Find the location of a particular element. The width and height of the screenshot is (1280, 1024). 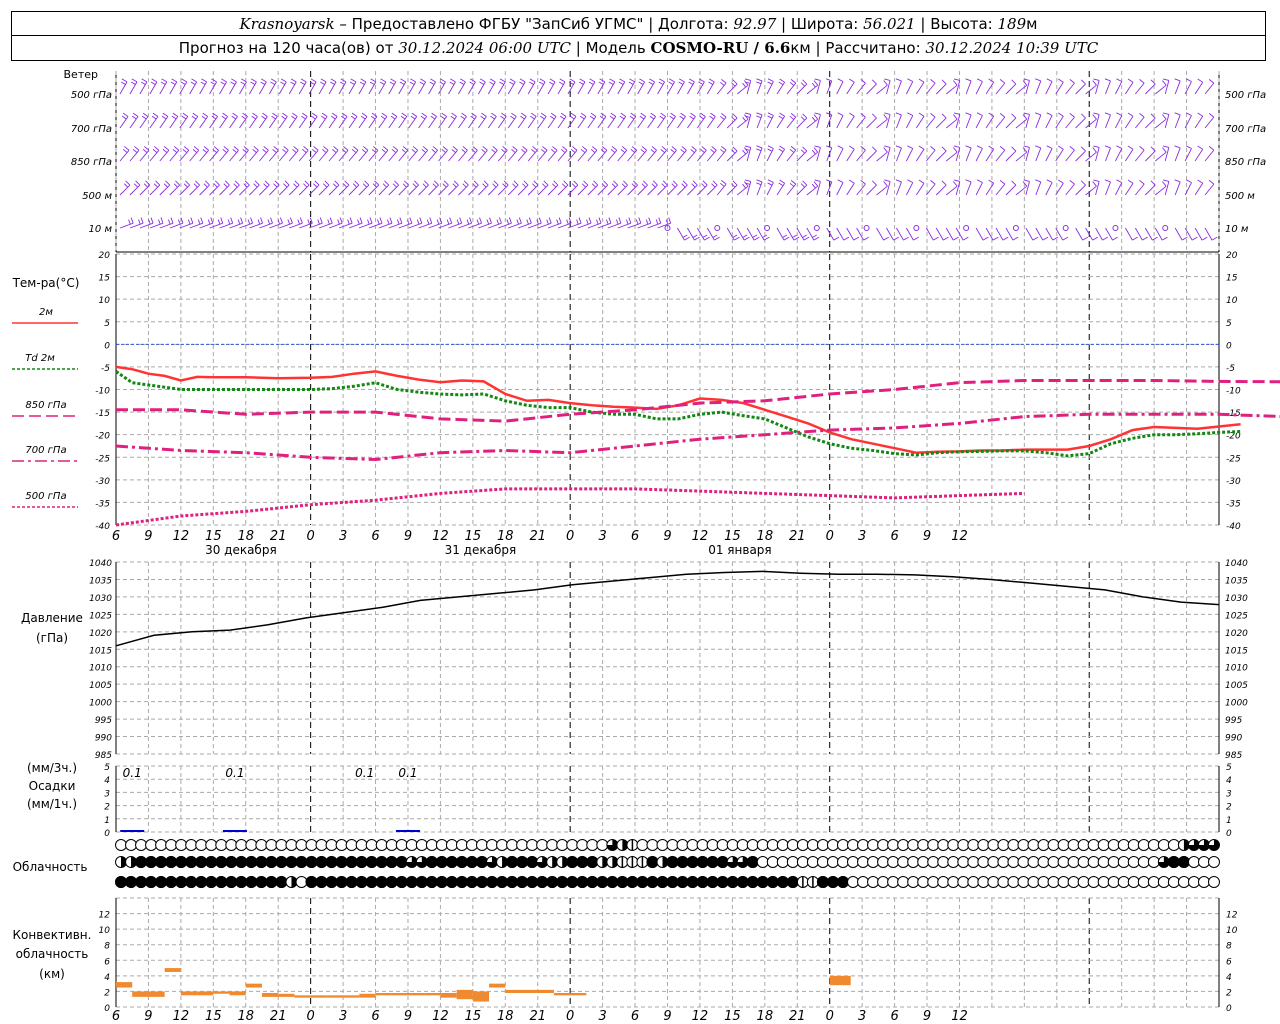

precip-label: 0.1 is located at coordinates (407, 773).